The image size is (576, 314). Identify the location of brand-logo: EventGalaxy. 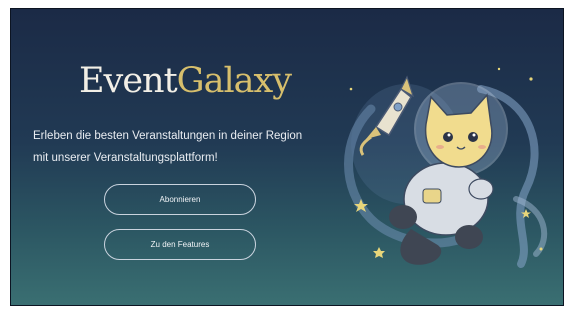
(185, 81).